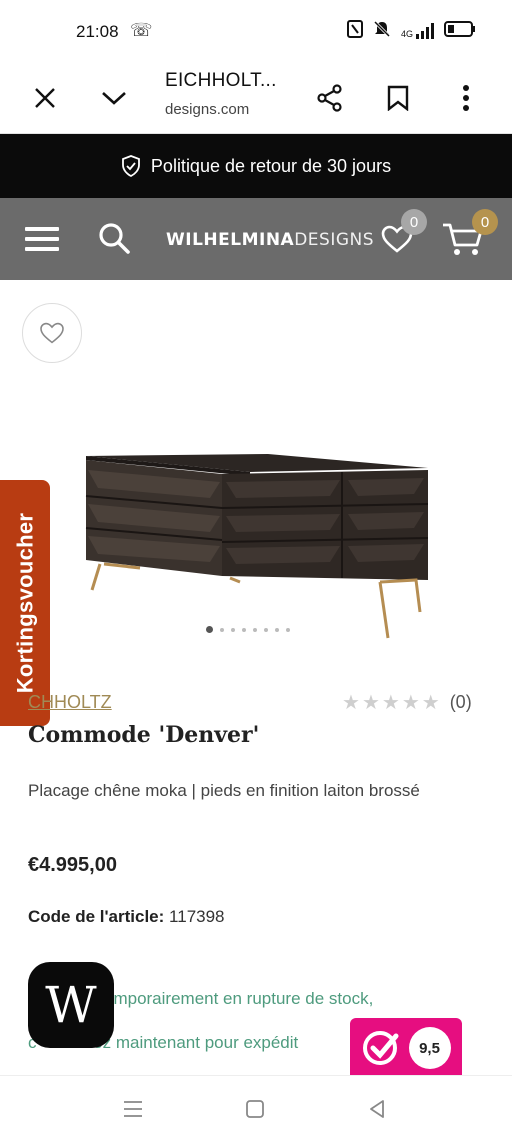 Image resolution: width=512 pixels, height=1138 pixels. I want to click on hamburger-menu-button, so click(42, 239).